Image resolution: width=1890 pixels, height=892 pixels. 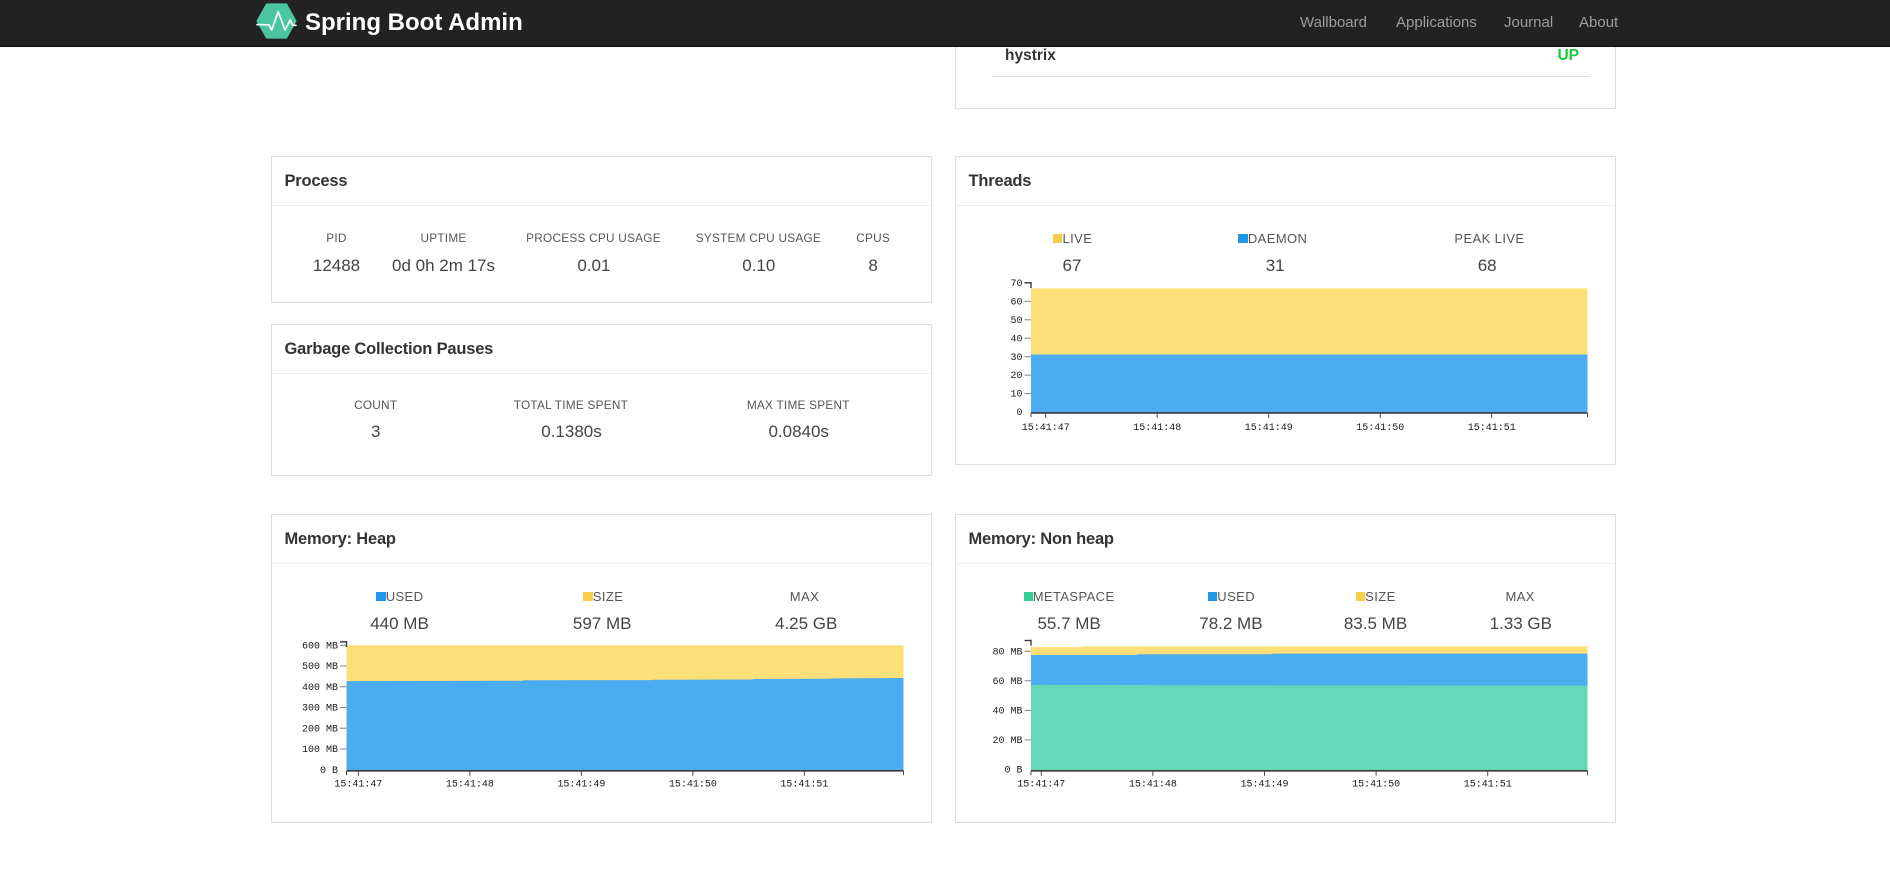 I want to click on svg-text: 20, so click(x=1016, y=376).